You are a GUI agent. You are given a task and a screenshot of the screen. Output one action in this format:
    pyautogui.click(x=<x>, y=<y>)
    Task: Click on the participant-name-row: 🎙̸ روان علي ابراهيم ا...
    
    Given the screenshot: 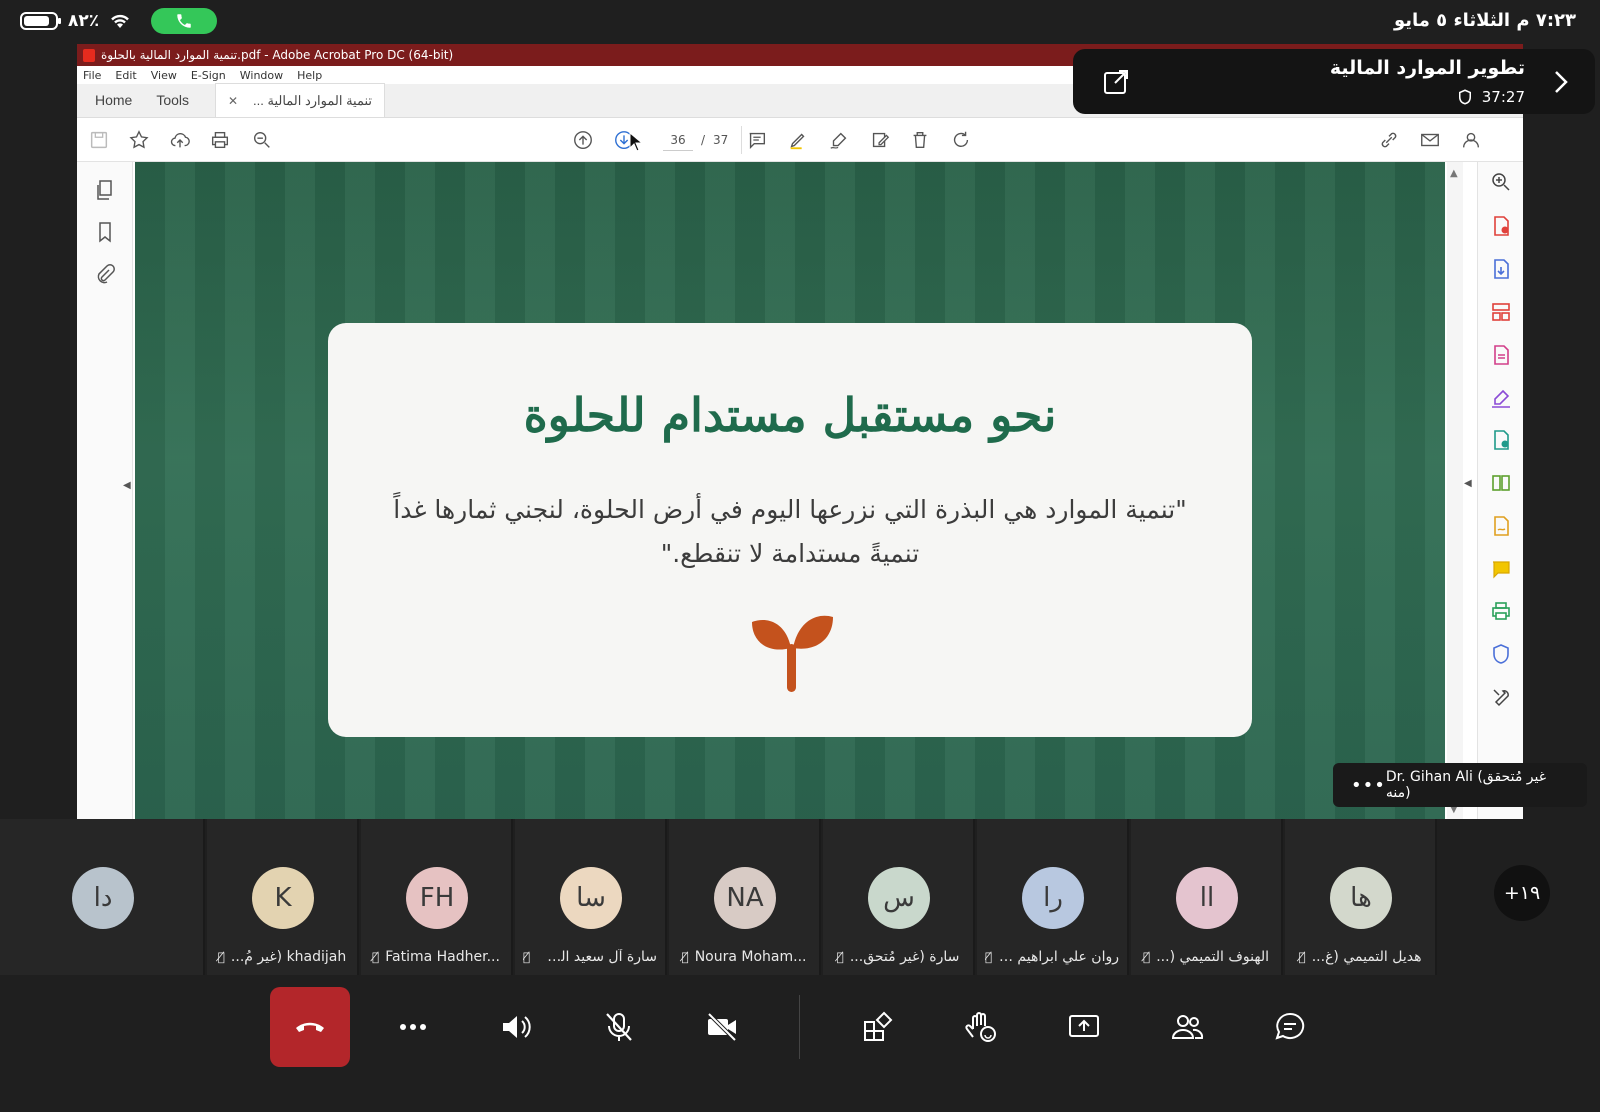 What is the action you would take?
    pyautogui.click(x=1052, y=957)
    